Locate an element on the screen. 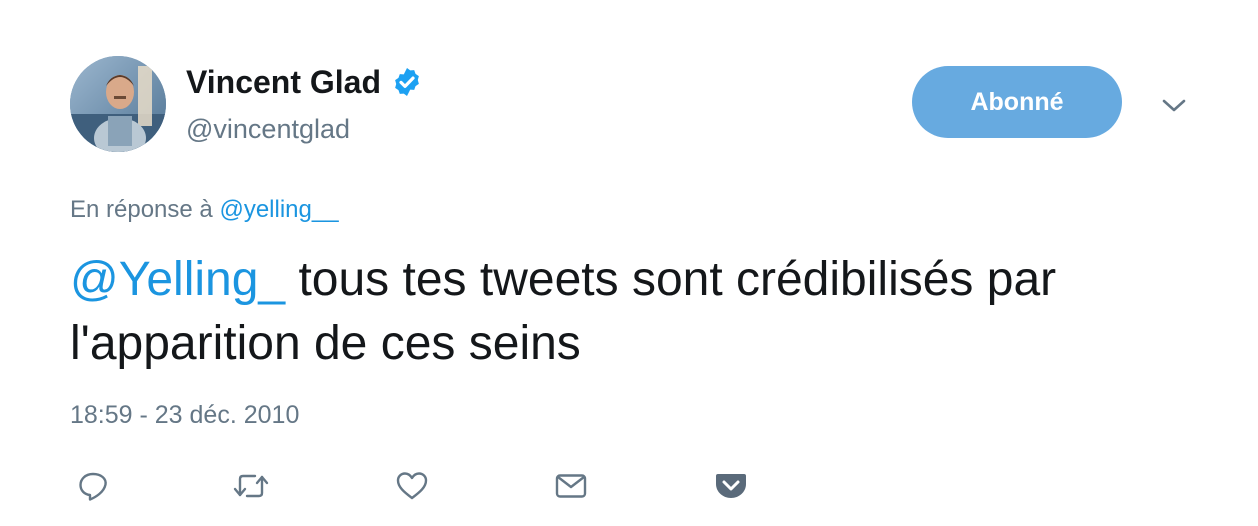  verified-badge-icon is located at coordinates (407, 82).